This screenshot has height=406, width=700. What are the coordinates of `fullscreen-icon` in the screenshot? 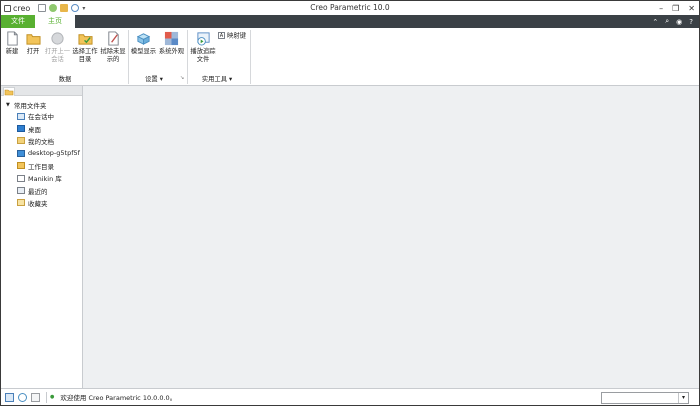 It's located at (35, 397).